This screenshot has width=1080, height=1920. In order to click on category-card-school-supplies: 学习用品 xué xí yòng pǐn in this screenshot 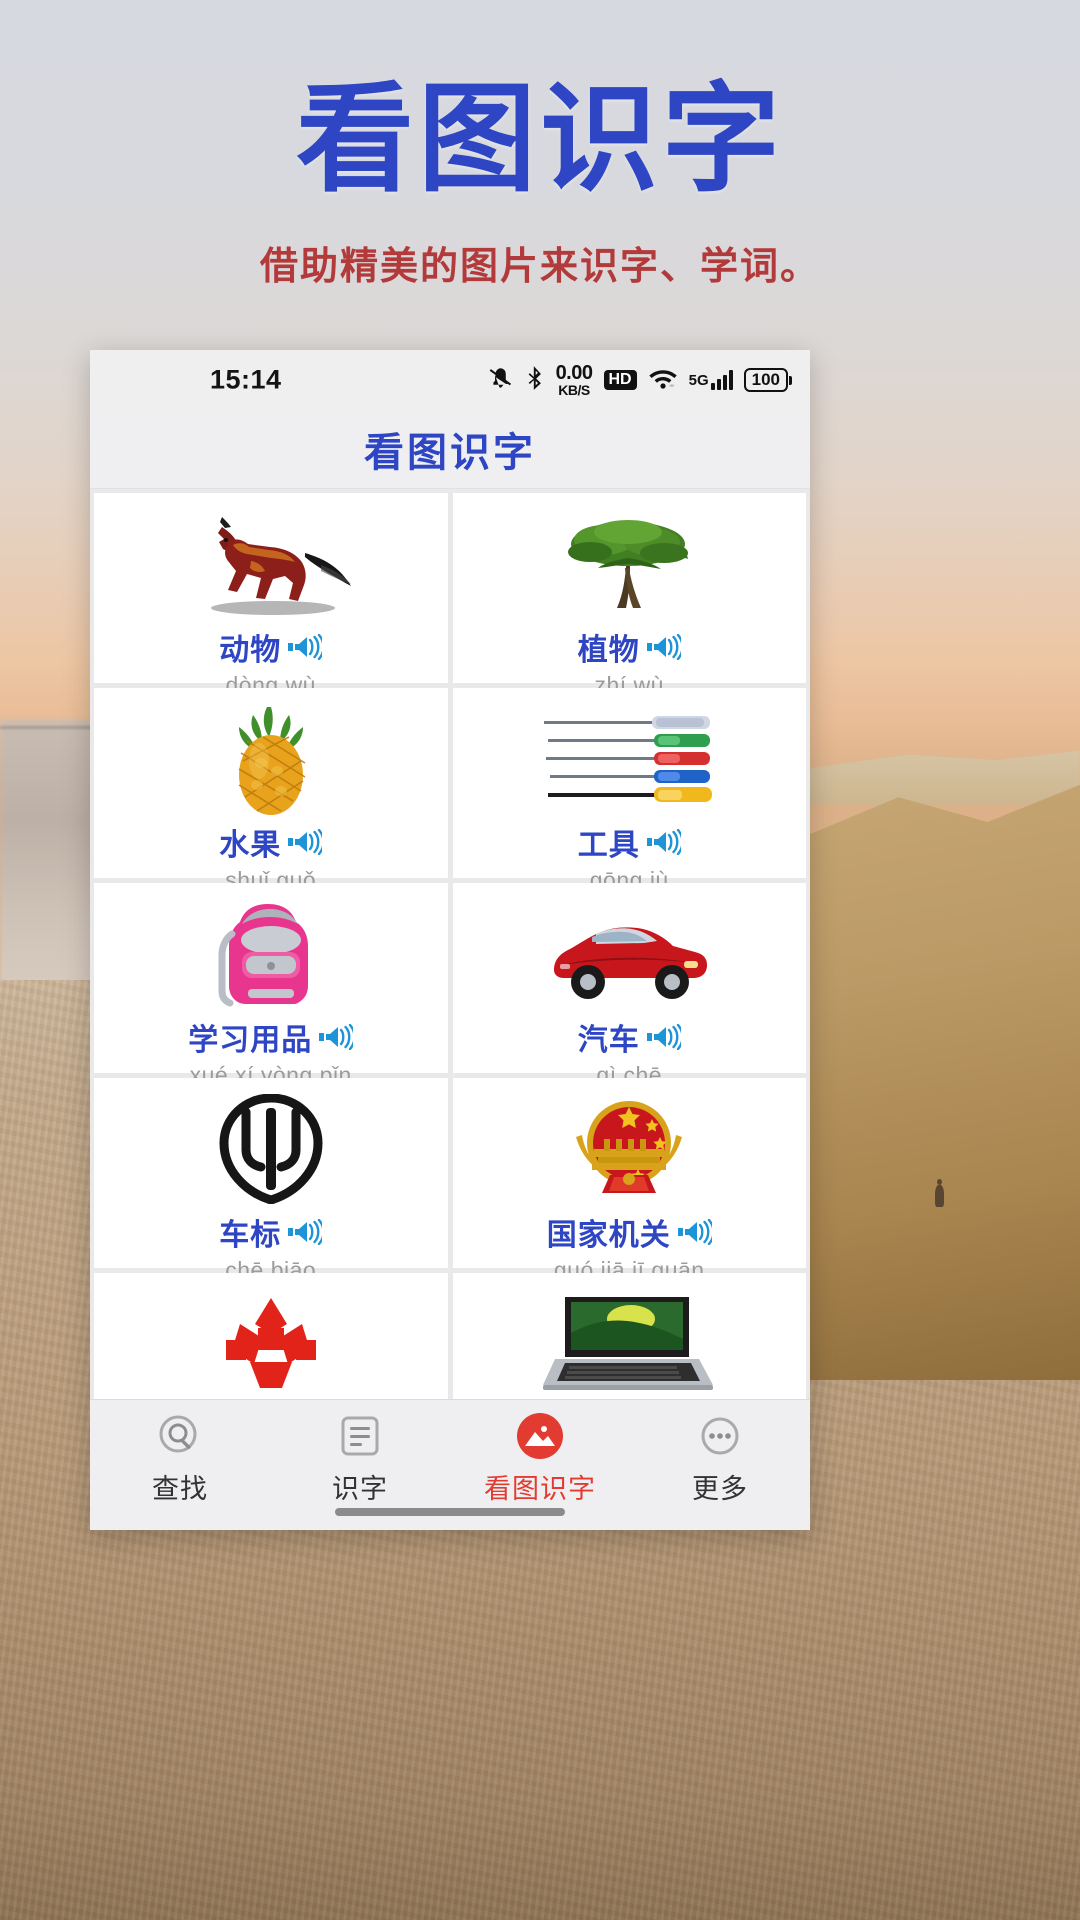, I will do `click(271, 985)`.